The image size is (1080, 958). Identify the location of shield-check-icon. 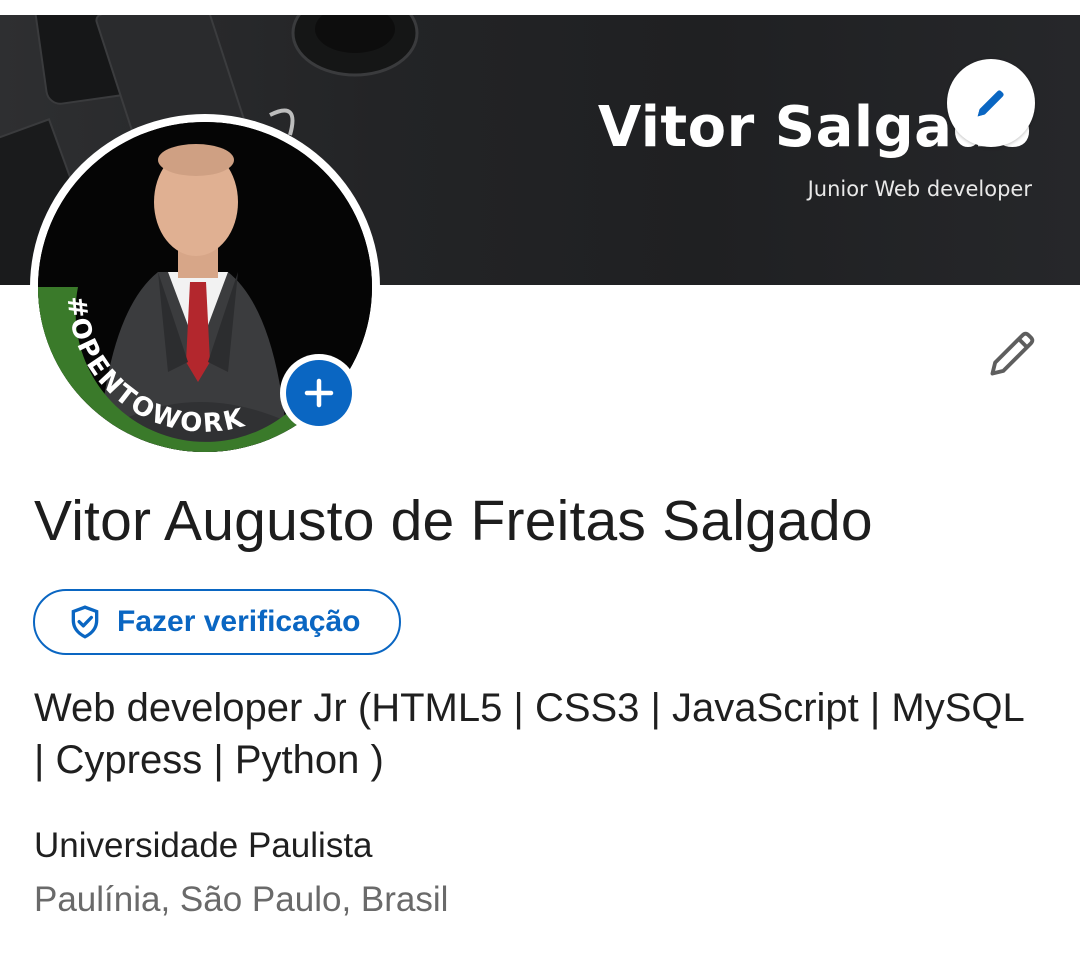
(85, 622).